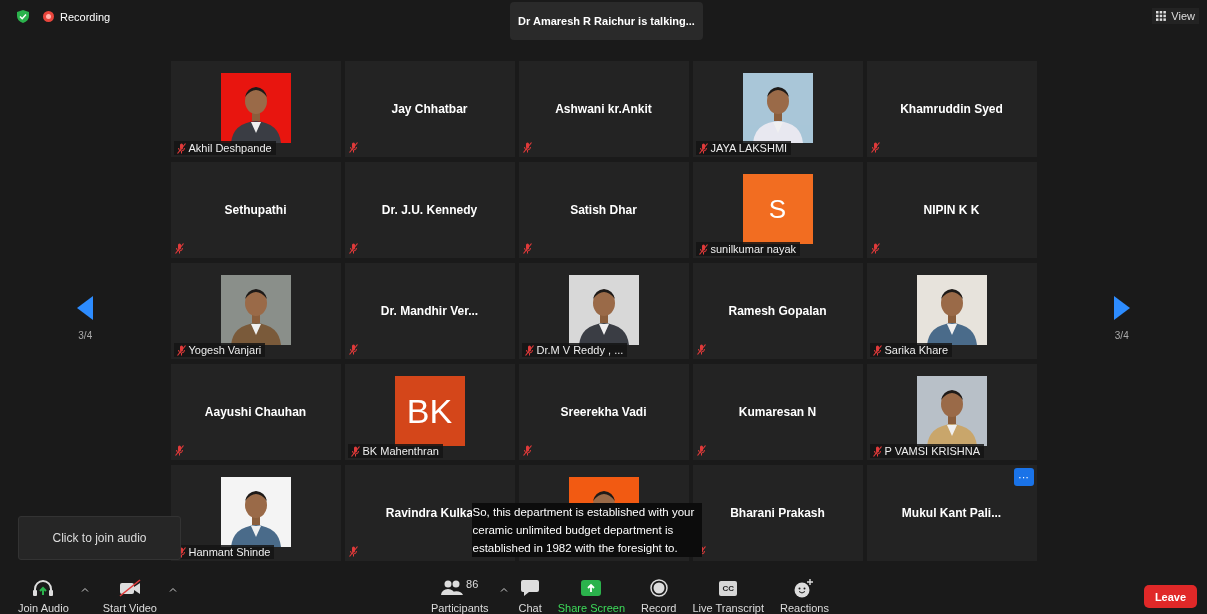 The image size is (1207, 614). I want to click on smiley-icon, so click(804, 588).